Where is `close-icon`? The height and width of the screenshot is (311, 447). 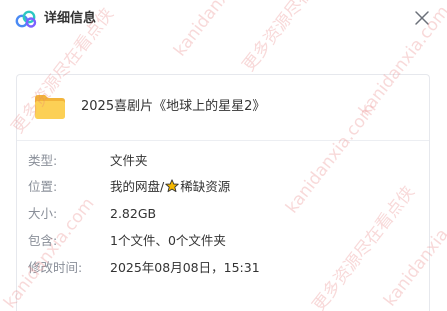
close-icon is located at coordinates (422, 18).